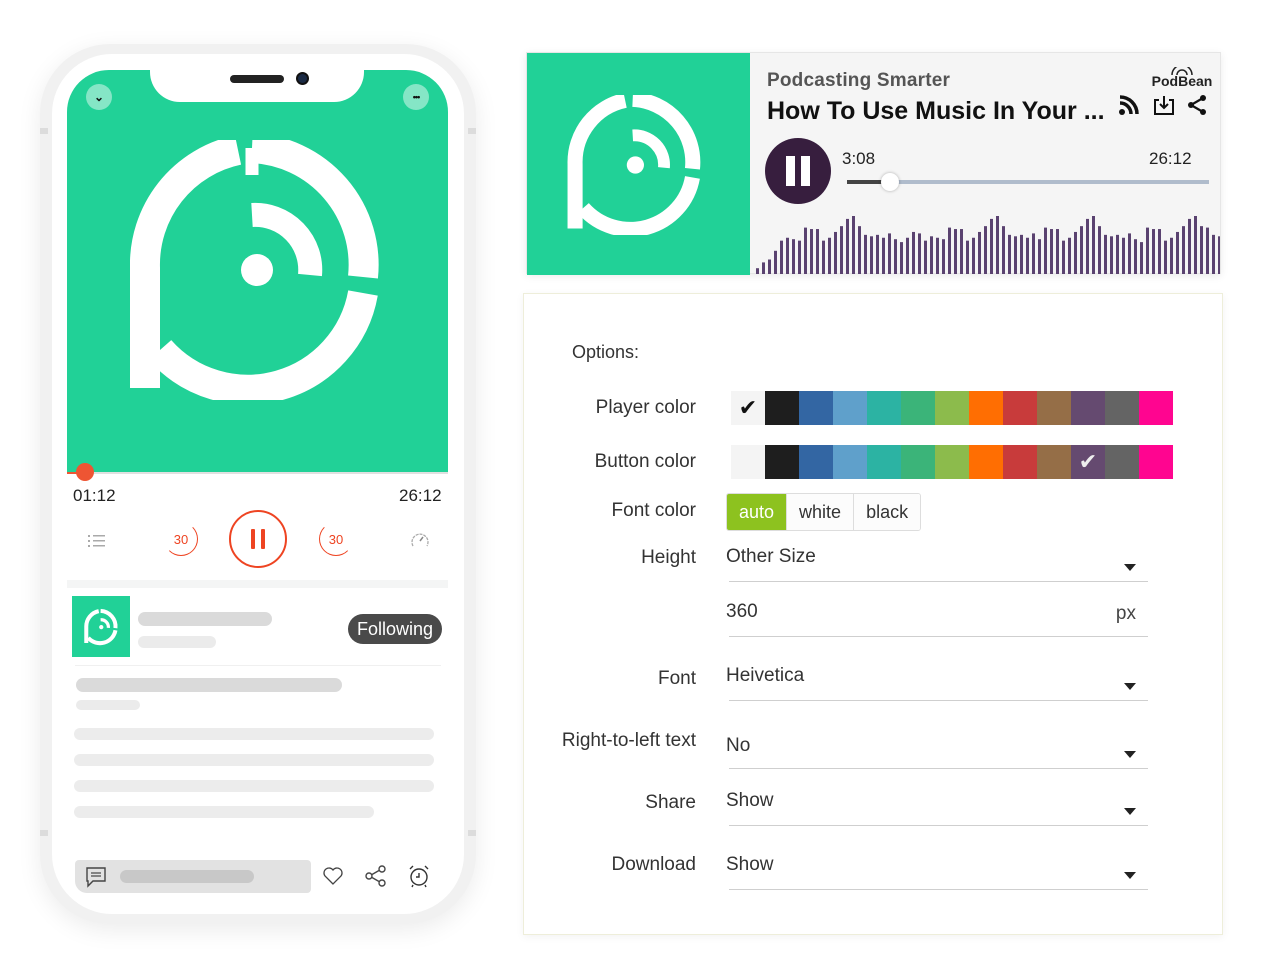 The image size is (1268, 980). Describe the element at coordinates (821, 512) in the screenshot. I see `font-color-white: white` at that location.